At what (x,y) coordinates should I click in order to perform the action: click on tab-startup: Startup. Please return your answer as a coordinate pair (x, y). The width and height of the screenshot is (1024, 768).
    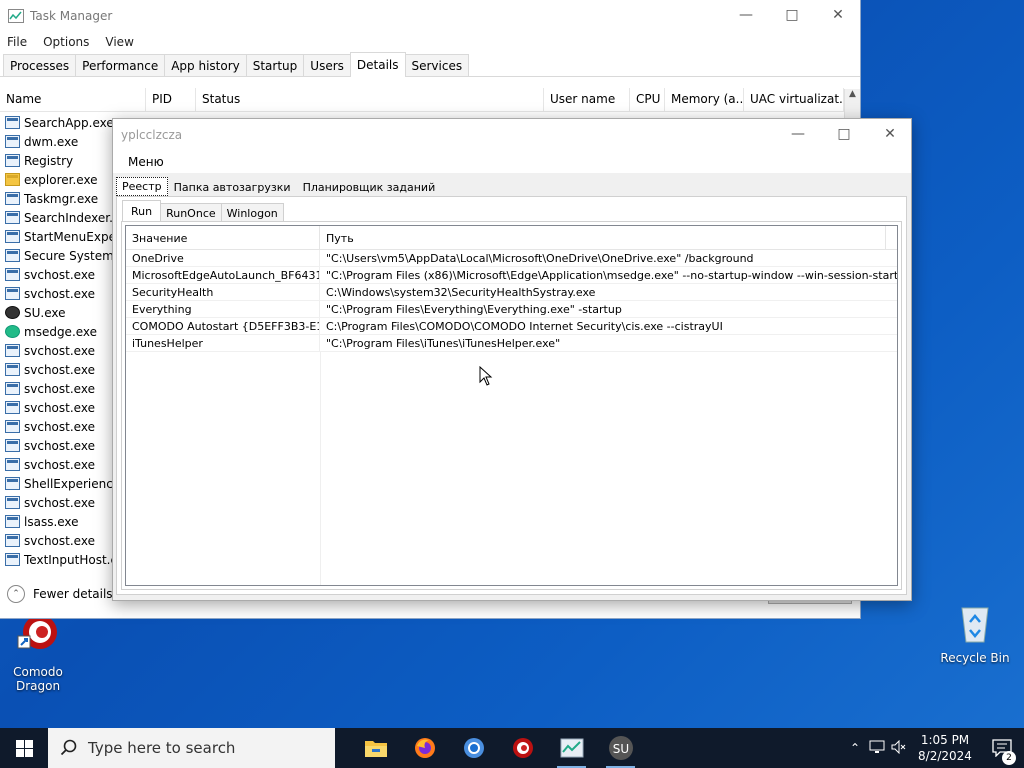
    Looking at the image, I should click on (275, 65).